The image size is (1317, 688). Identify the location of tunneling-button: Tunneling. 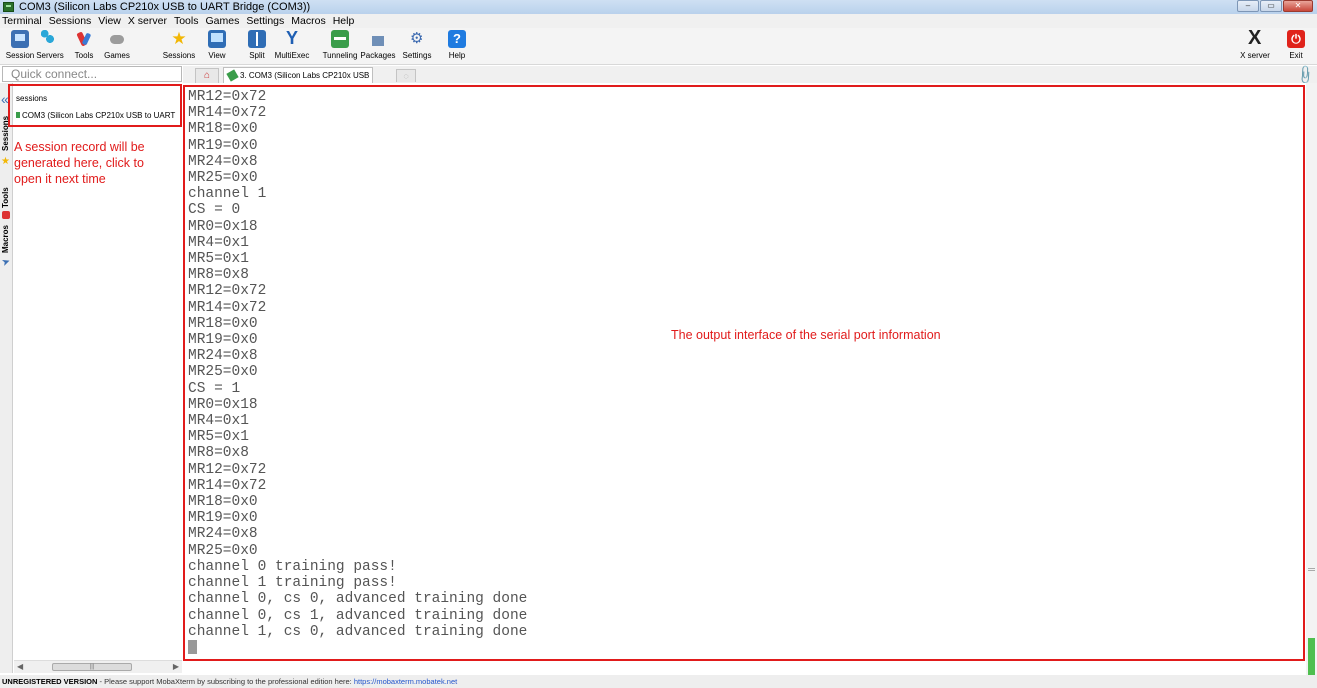
(340, 46).